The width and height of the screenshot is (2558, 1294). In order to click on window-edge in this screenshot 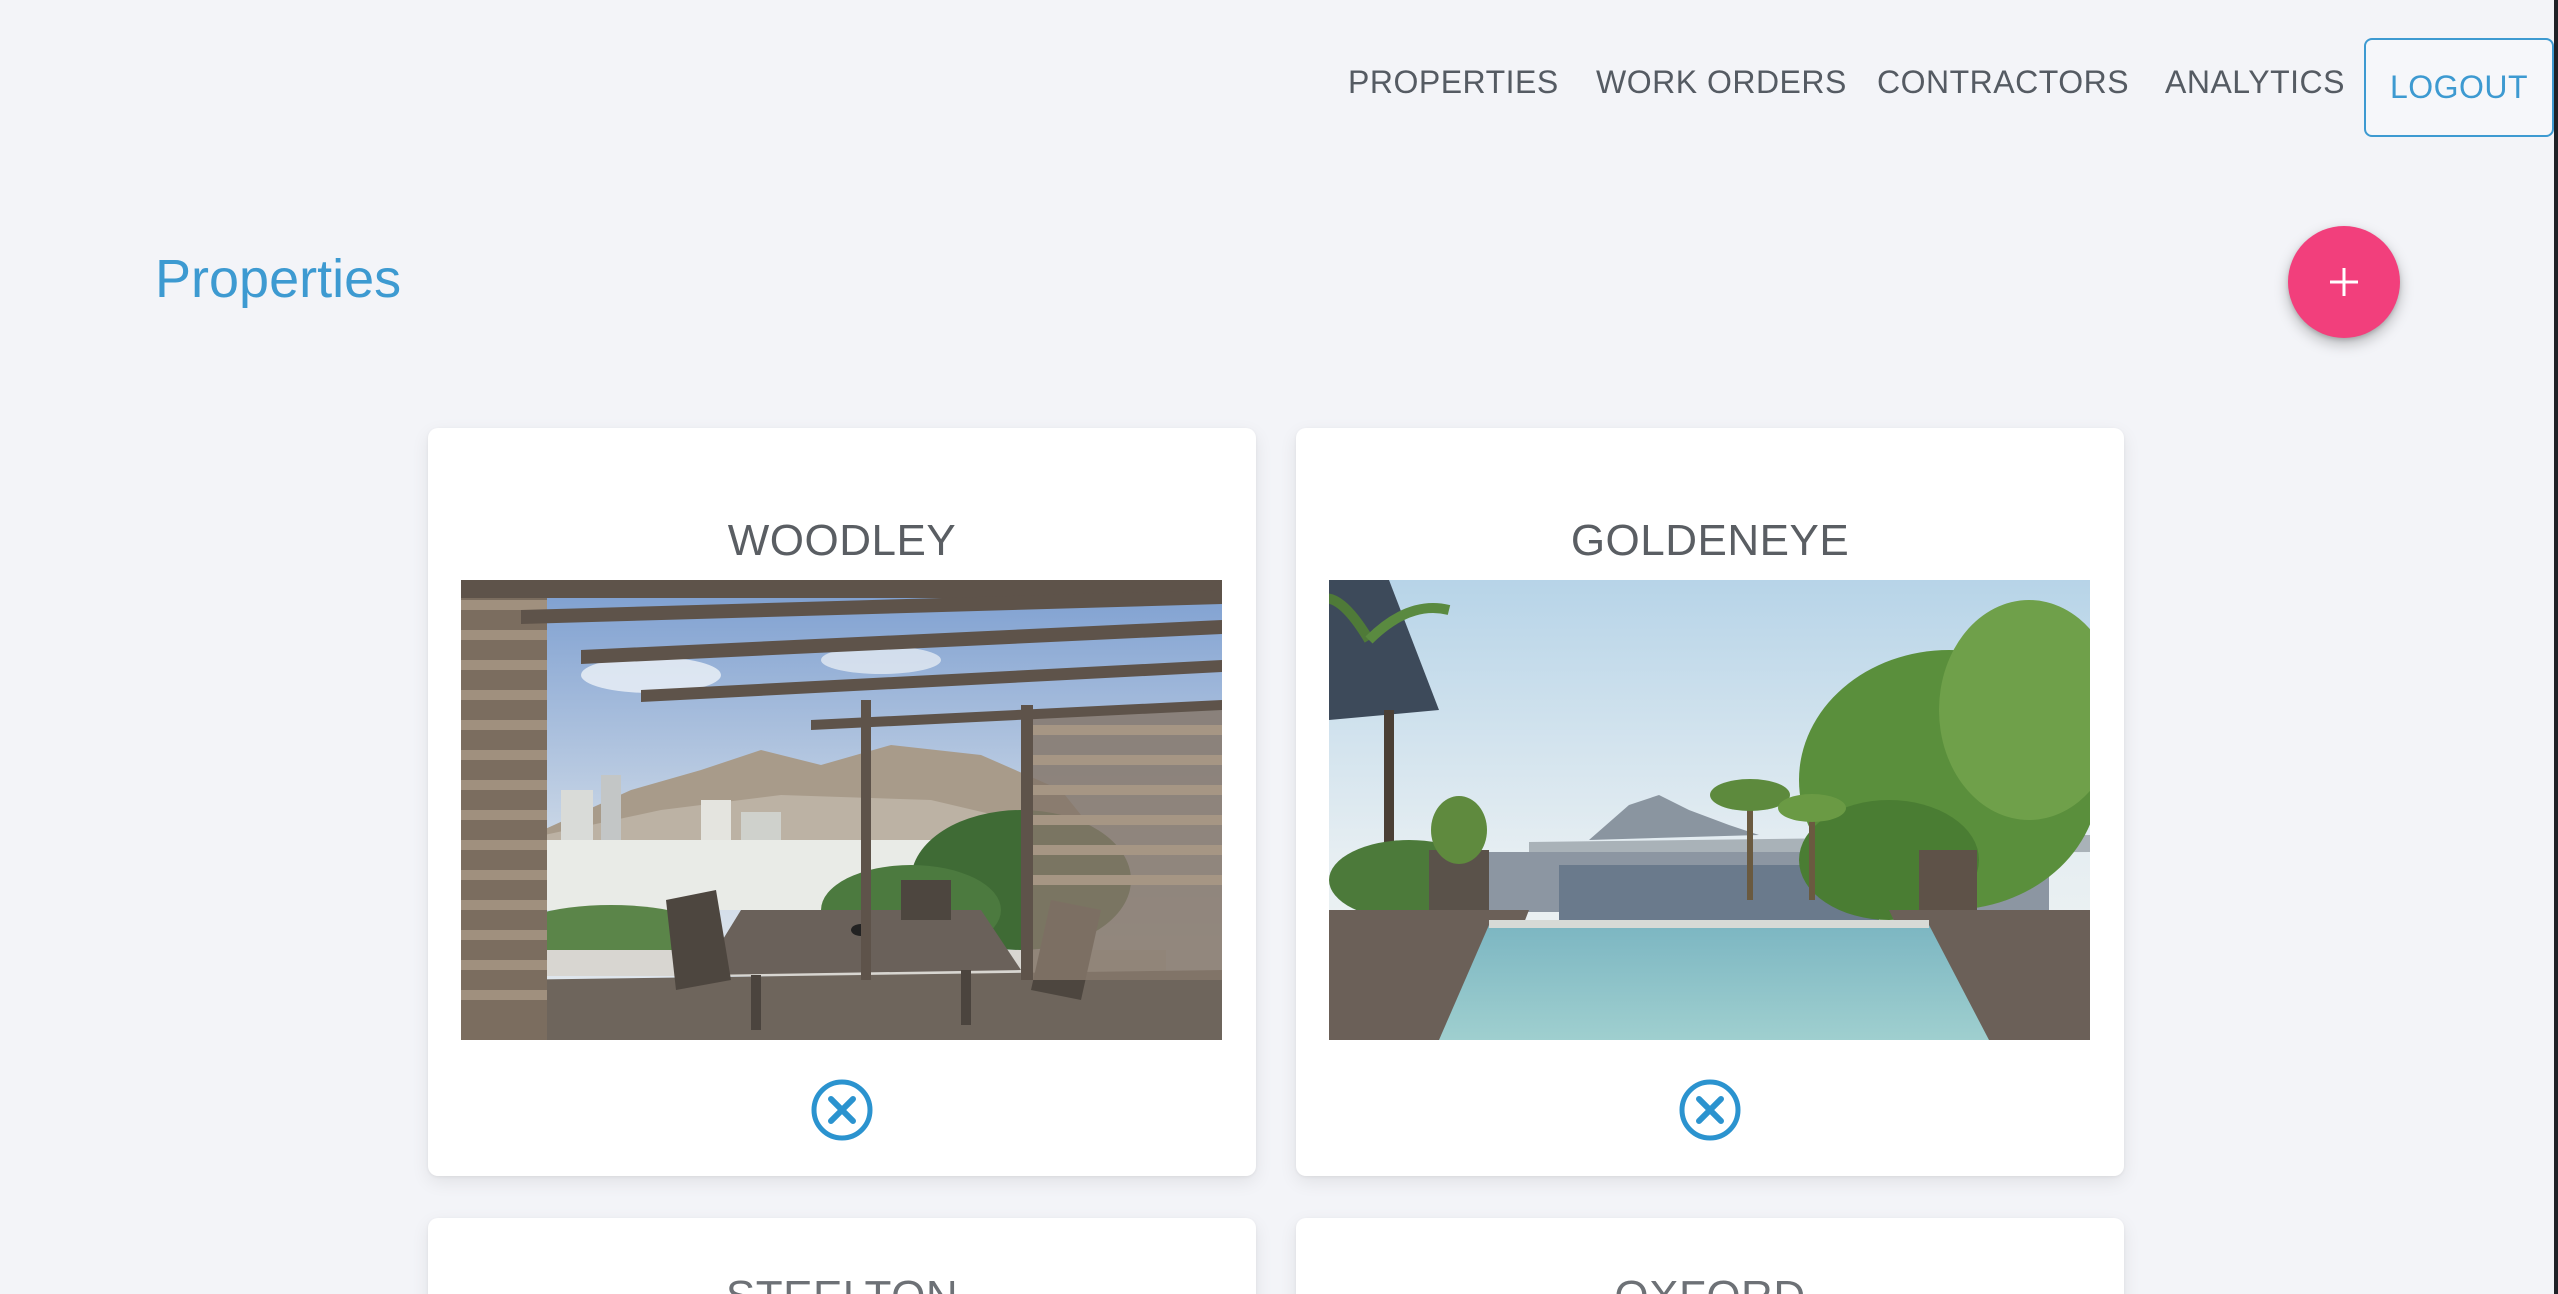, I will do `click(2556, 647)`.